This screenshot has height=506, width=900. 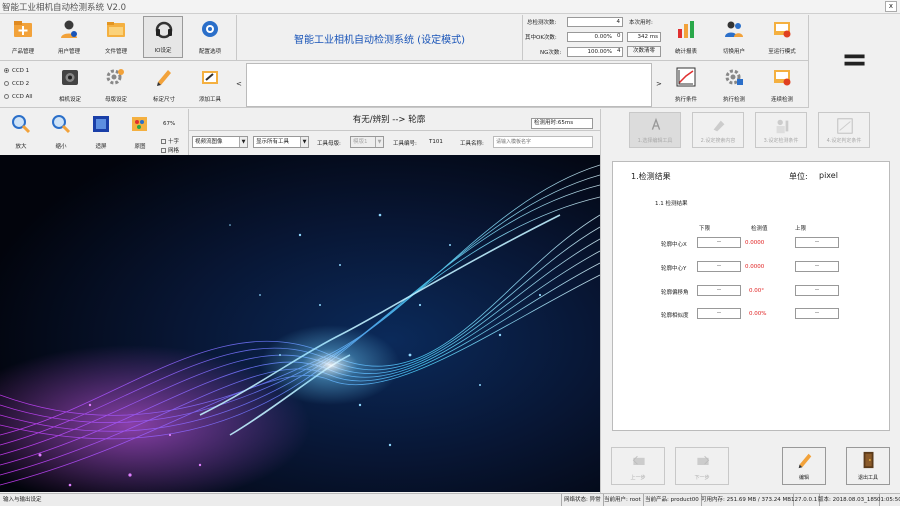 I want to click on tool-id-label: 工具编号:, so click(x=405, y=144).